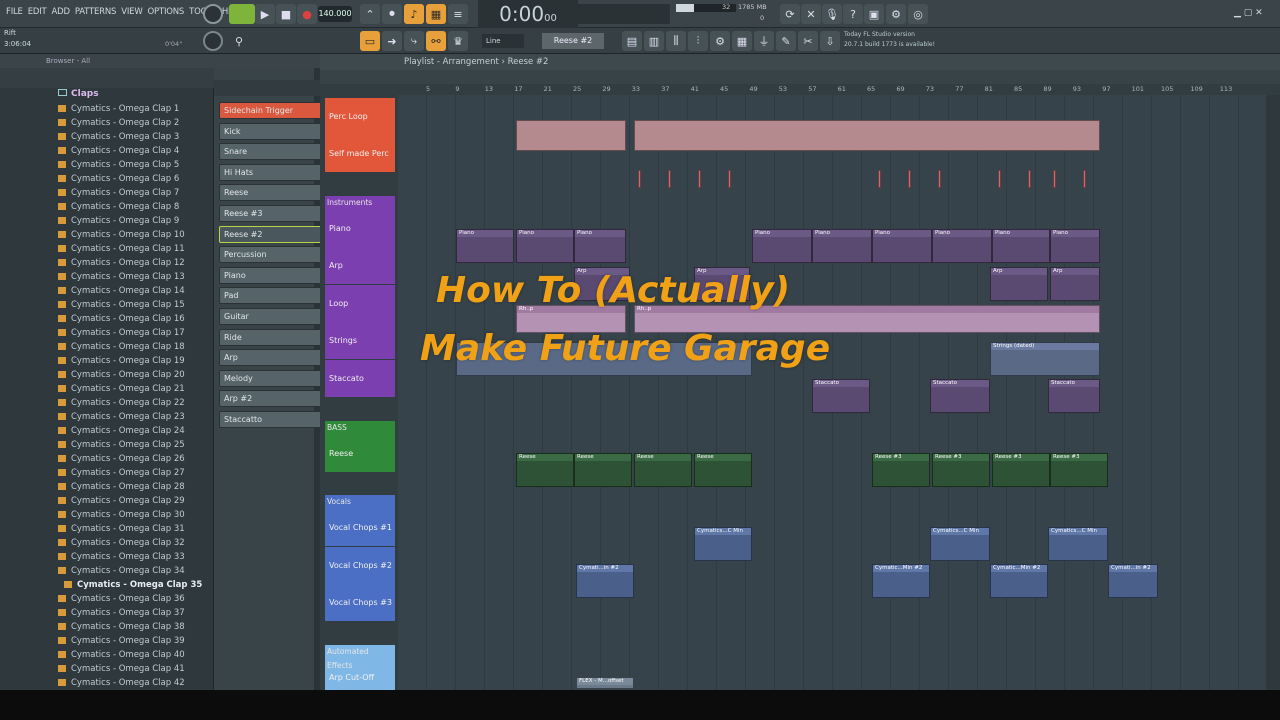  I want to click on save-icon: ▣, so click(874, 14).